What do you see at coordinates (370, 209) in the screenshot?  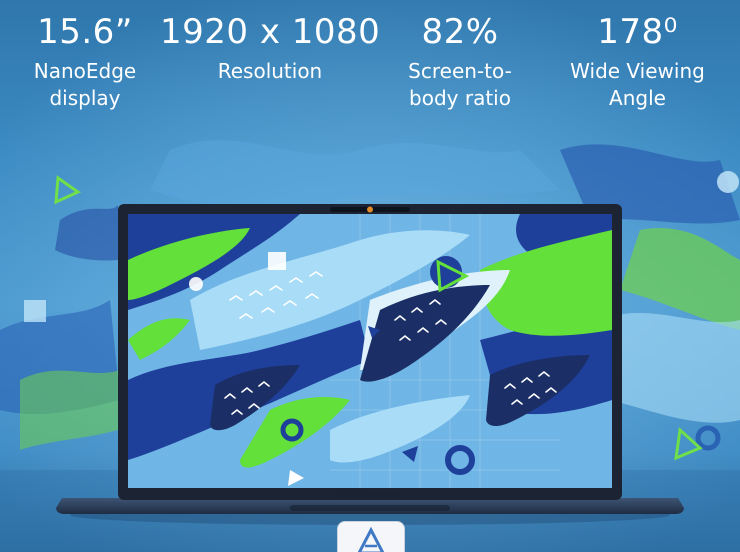 I see `webcam-icon` at bounding box center [370, 209].